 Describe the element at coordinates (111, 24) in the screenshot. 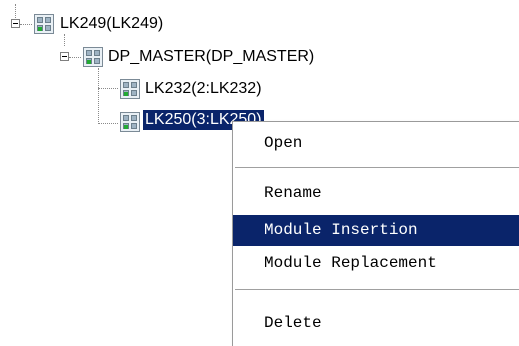

I see `tree-node-label: LK249(LK249)` at that location.